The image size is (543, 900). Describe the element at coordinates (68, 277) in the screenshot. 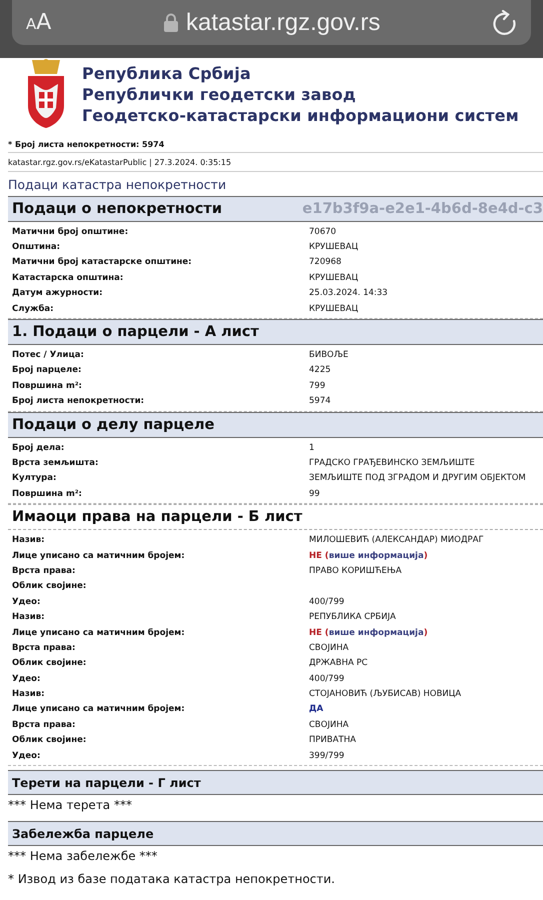

I see `field-label: Катастарска општина:` at that location.